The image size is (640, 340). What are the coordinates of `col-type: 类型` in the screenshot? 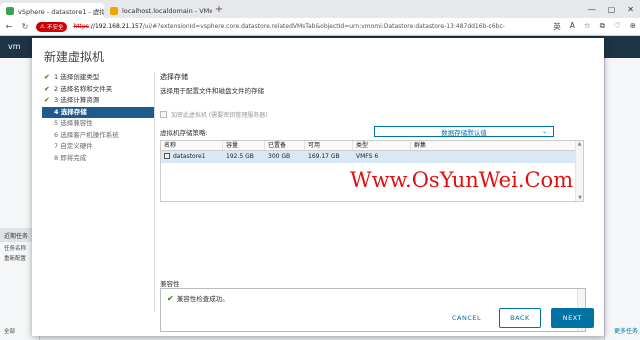 It's located at (382, 145).